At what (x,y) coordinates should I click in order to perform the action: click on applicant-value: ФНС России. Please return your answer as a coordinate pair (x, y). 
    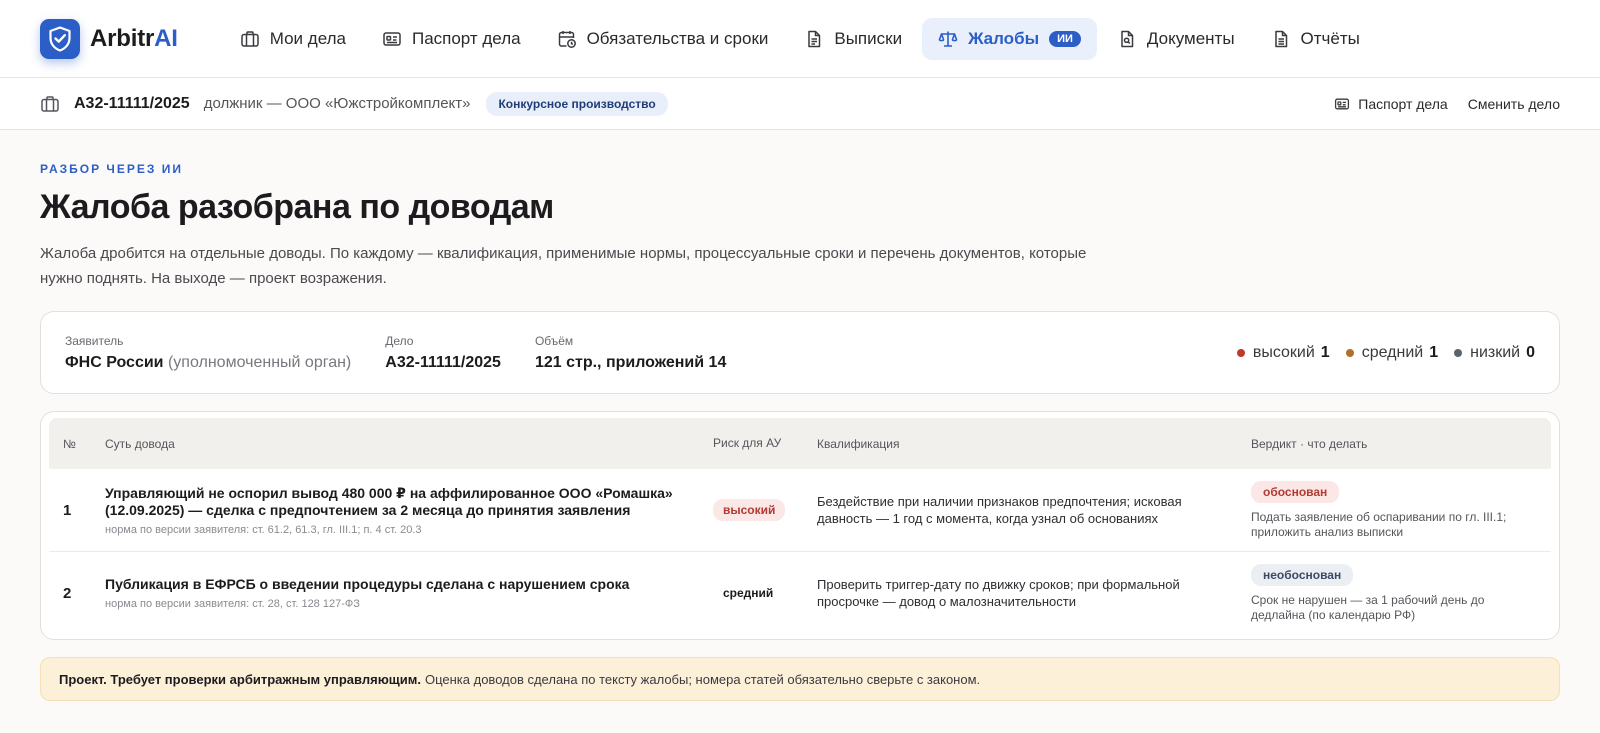
    Looking at the image, I should click on (114, 362).